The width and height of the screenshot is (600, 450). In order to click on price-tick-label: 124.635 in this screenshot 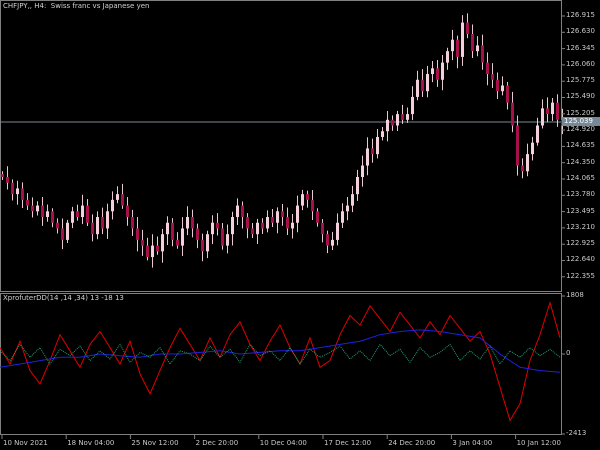, I will do `click(580, 145)`.